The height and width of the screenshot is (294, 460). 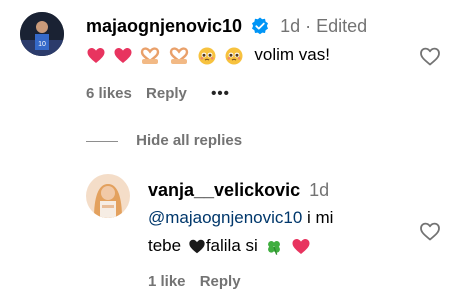 I want to click on comment-actions: 6 likes Reply •••, so click(x=158, y=93).